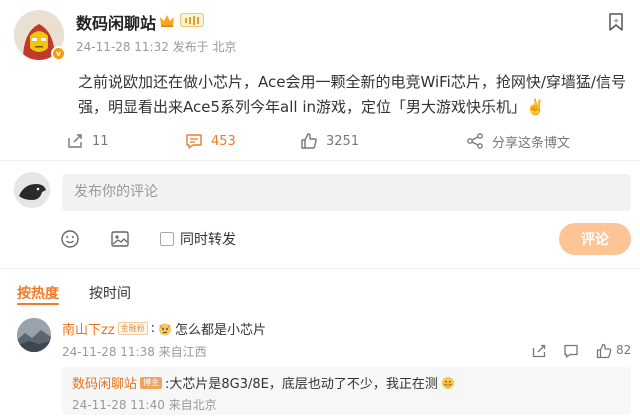 This screenshot has width=640, height=417. I want to click on bookmark-icon: +, so click(616, 22).